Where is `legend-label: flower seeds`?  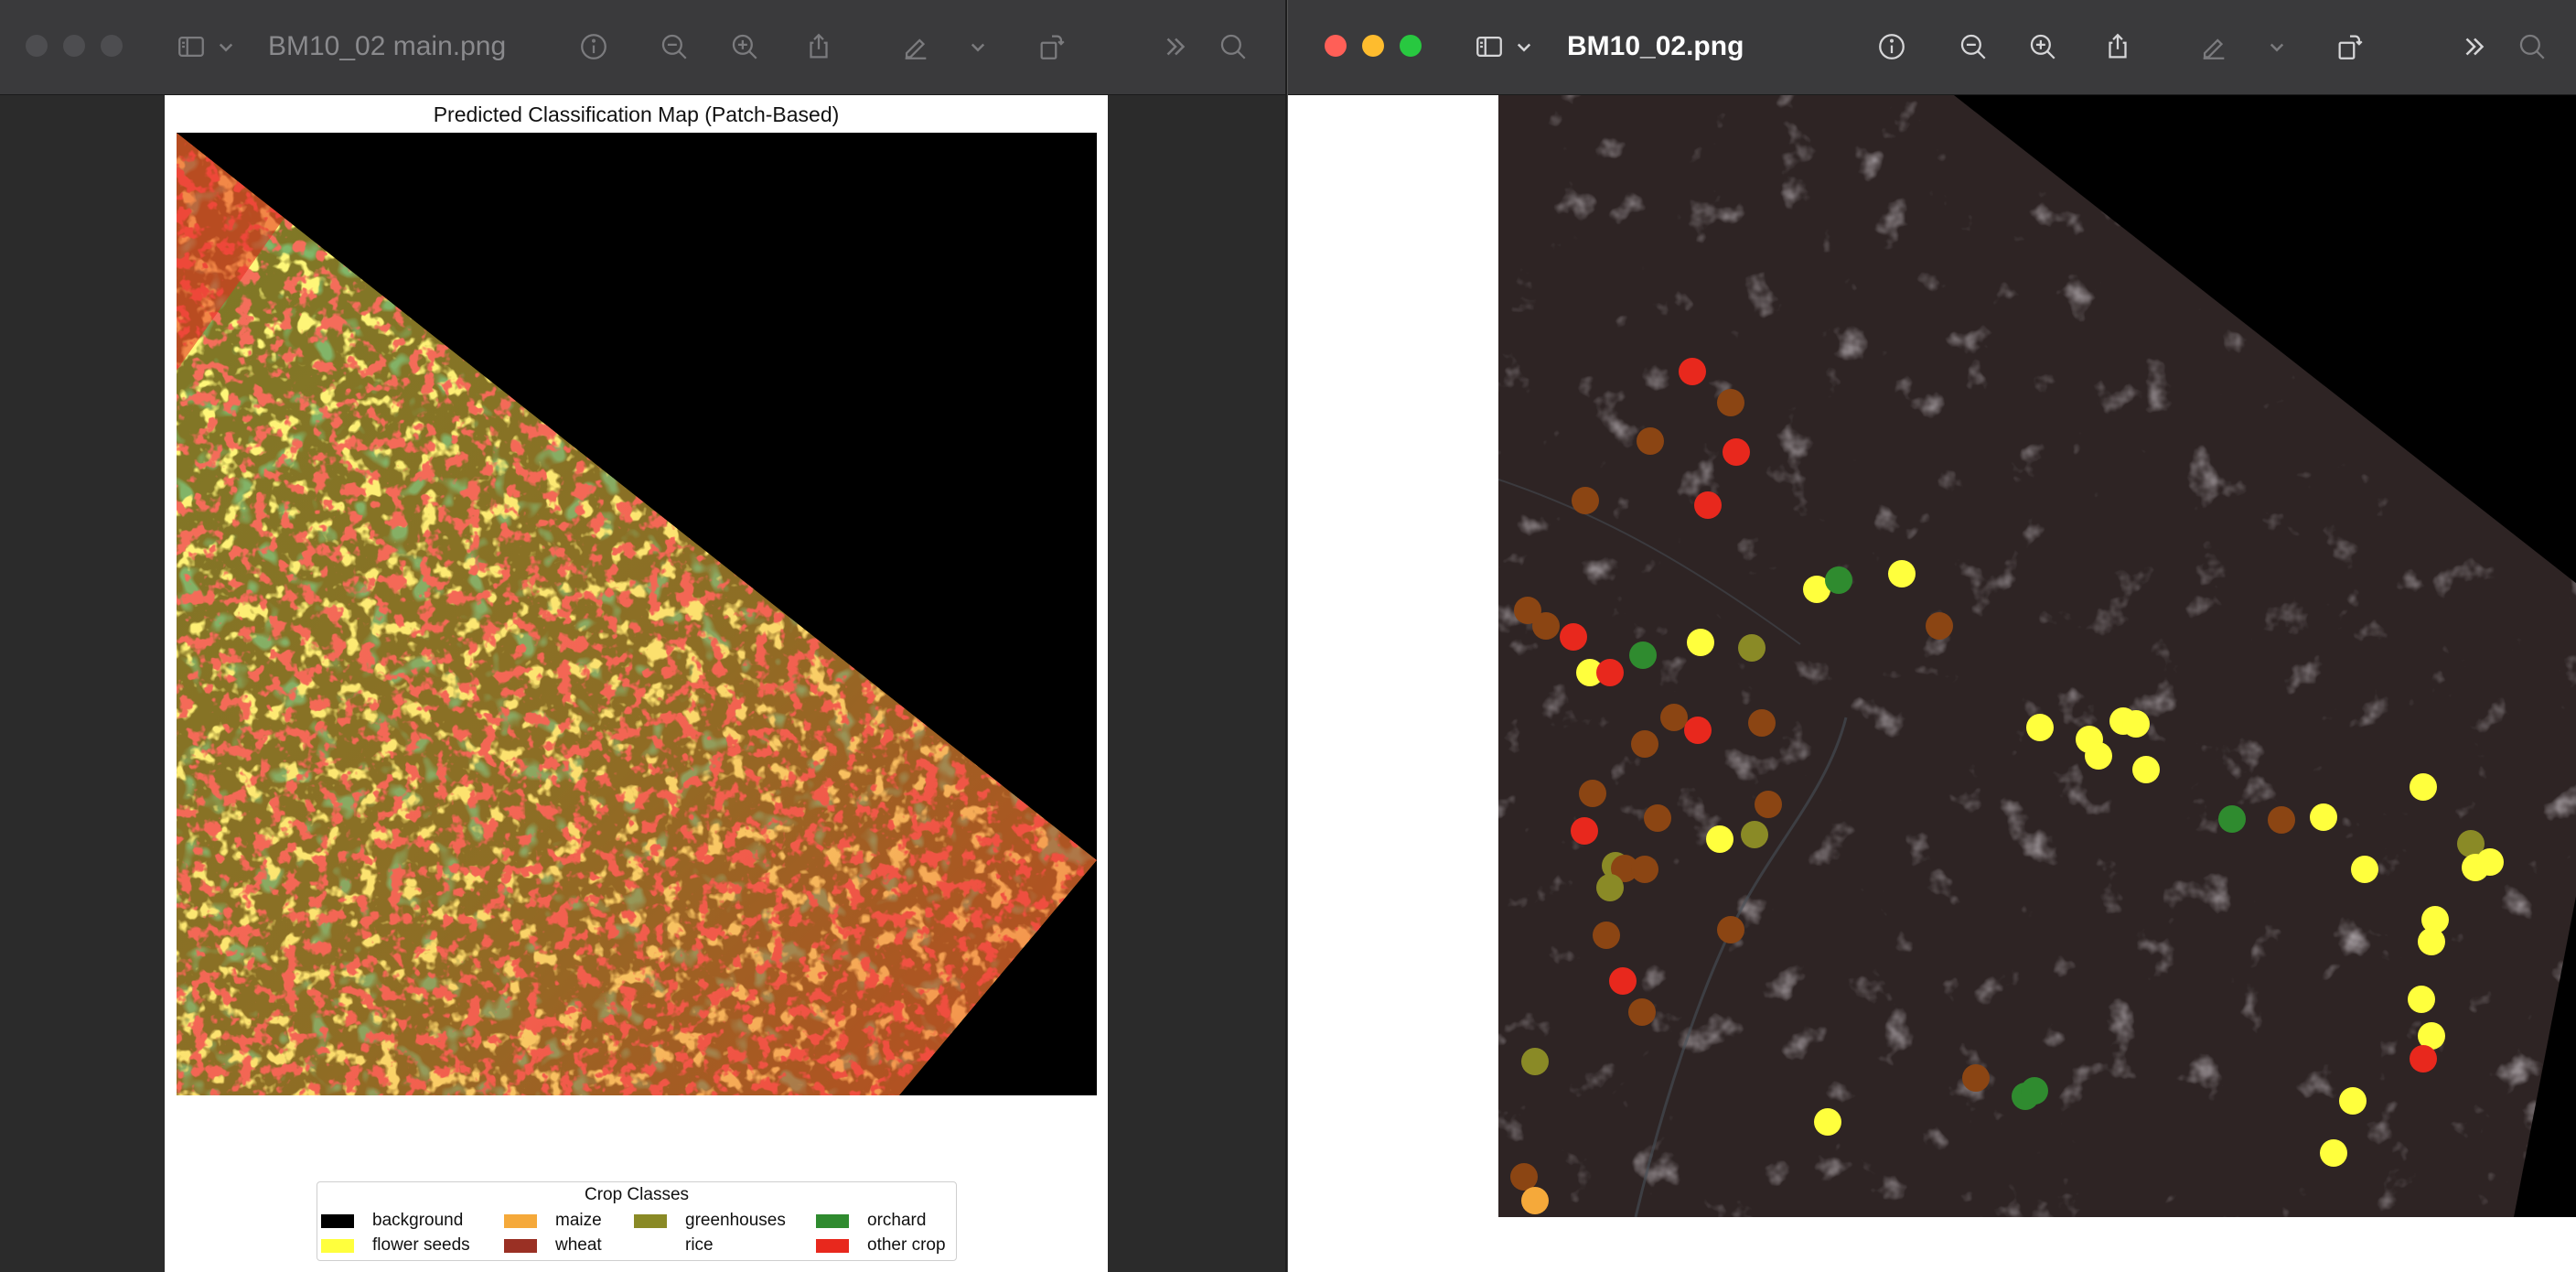
legend-label: flower seeds is located at coordinates (421, 1245).